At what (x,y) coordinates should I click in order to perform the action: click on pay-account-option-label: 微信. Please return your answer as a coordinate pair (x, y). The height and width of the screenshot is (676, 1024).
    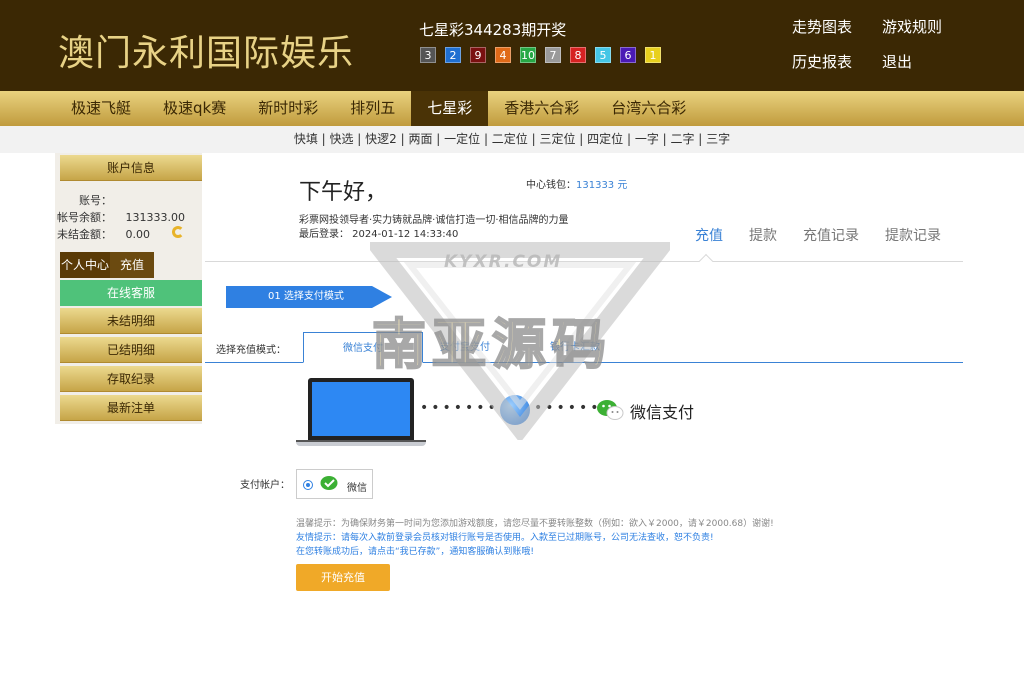
    Looking at the image, I should click on (357, 488).